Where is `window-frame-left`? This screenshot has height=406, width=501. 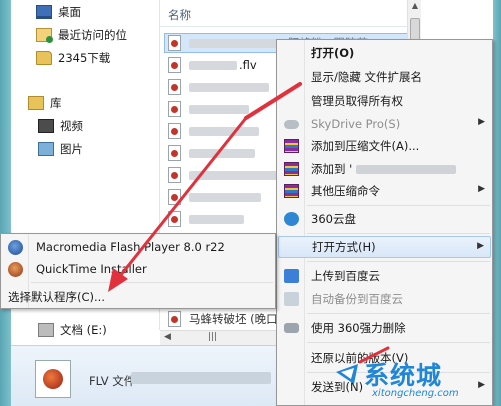
window-frame-left is located at coordinates (5, 203).